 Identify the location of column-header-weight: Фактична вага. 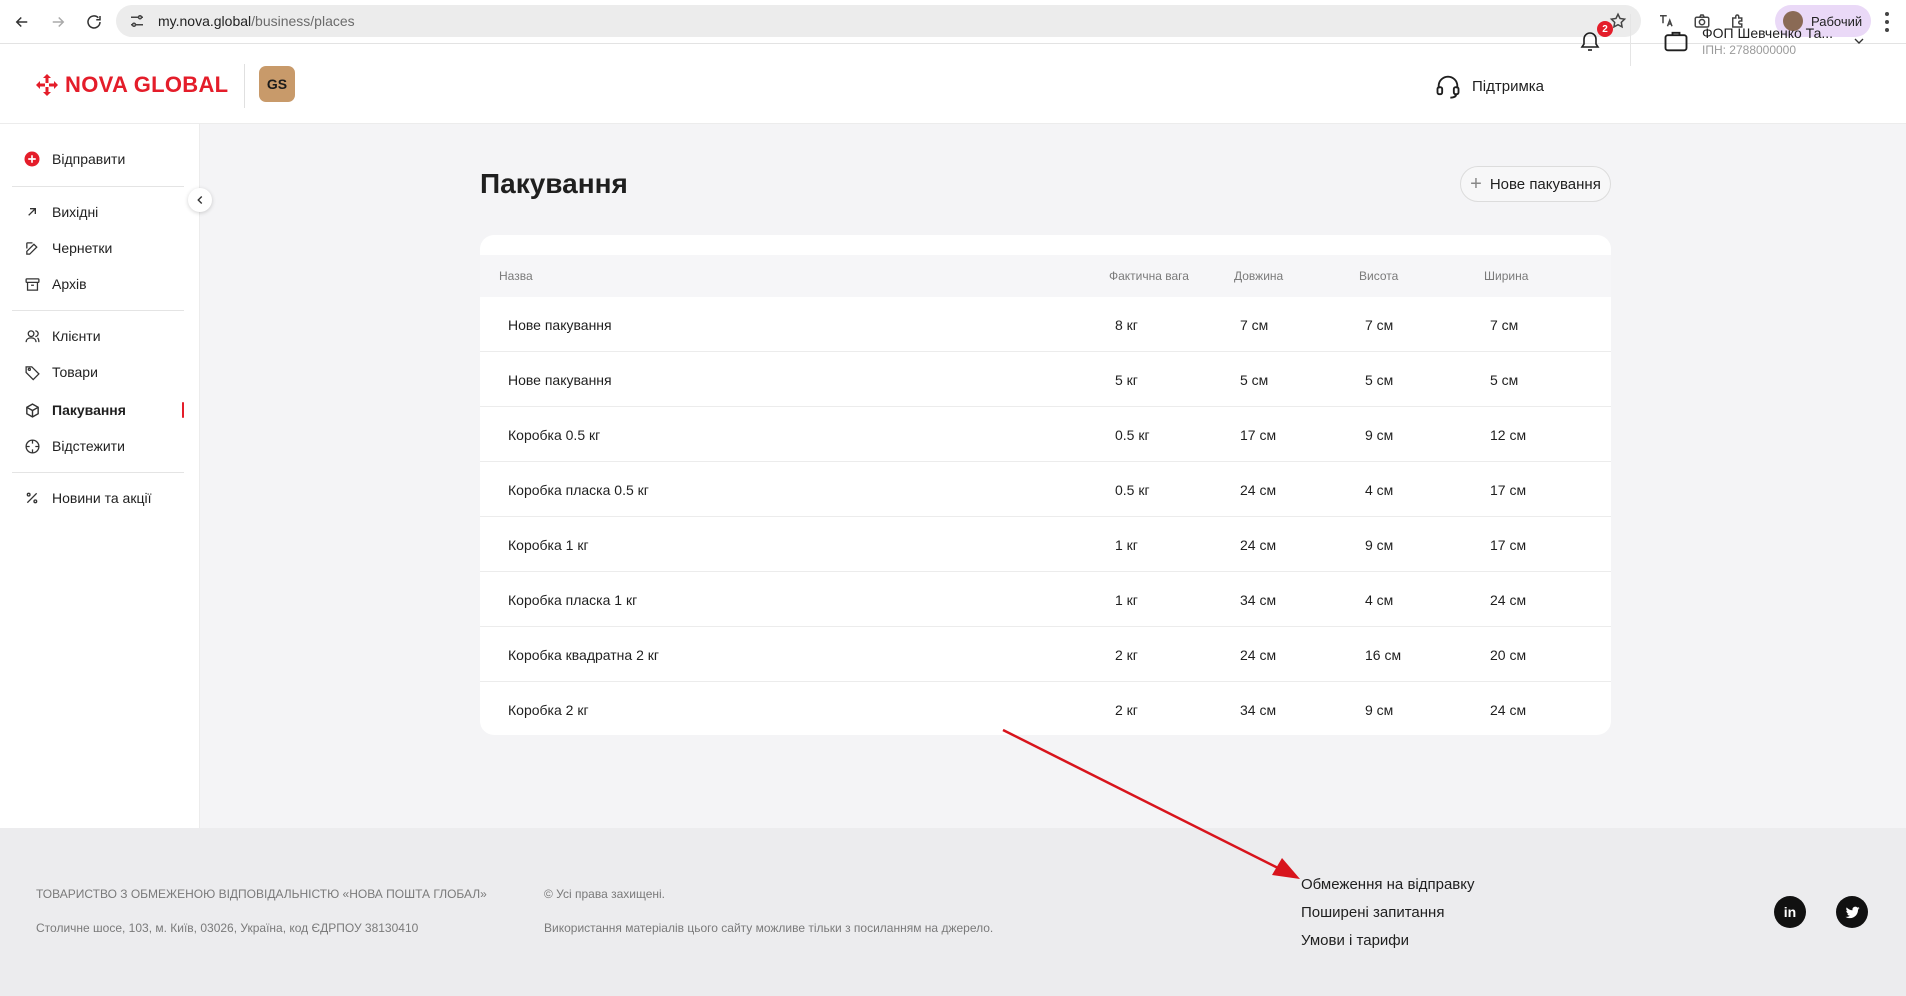
(1149, 276).